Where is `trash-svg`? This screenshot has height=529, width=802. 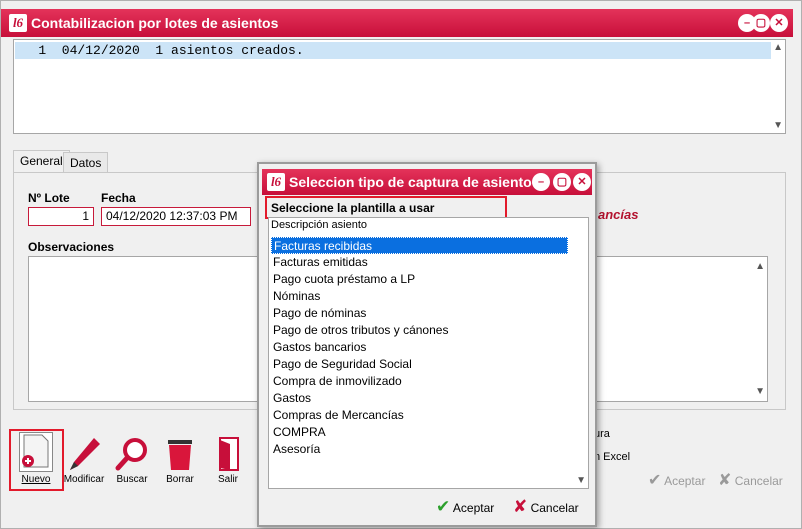 trash-svg is located at coordinates (180, 455).